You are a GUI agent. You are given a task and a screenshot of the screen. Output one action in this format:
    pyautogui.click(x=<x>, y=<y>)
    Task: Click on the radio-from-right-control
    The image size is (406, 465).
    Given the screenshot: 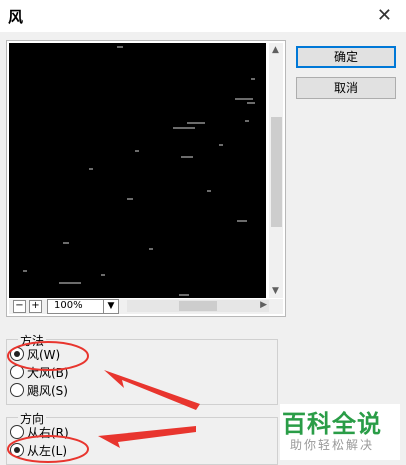 What is the action you would take?
    pyautogui.click(x=17, y=432)
    